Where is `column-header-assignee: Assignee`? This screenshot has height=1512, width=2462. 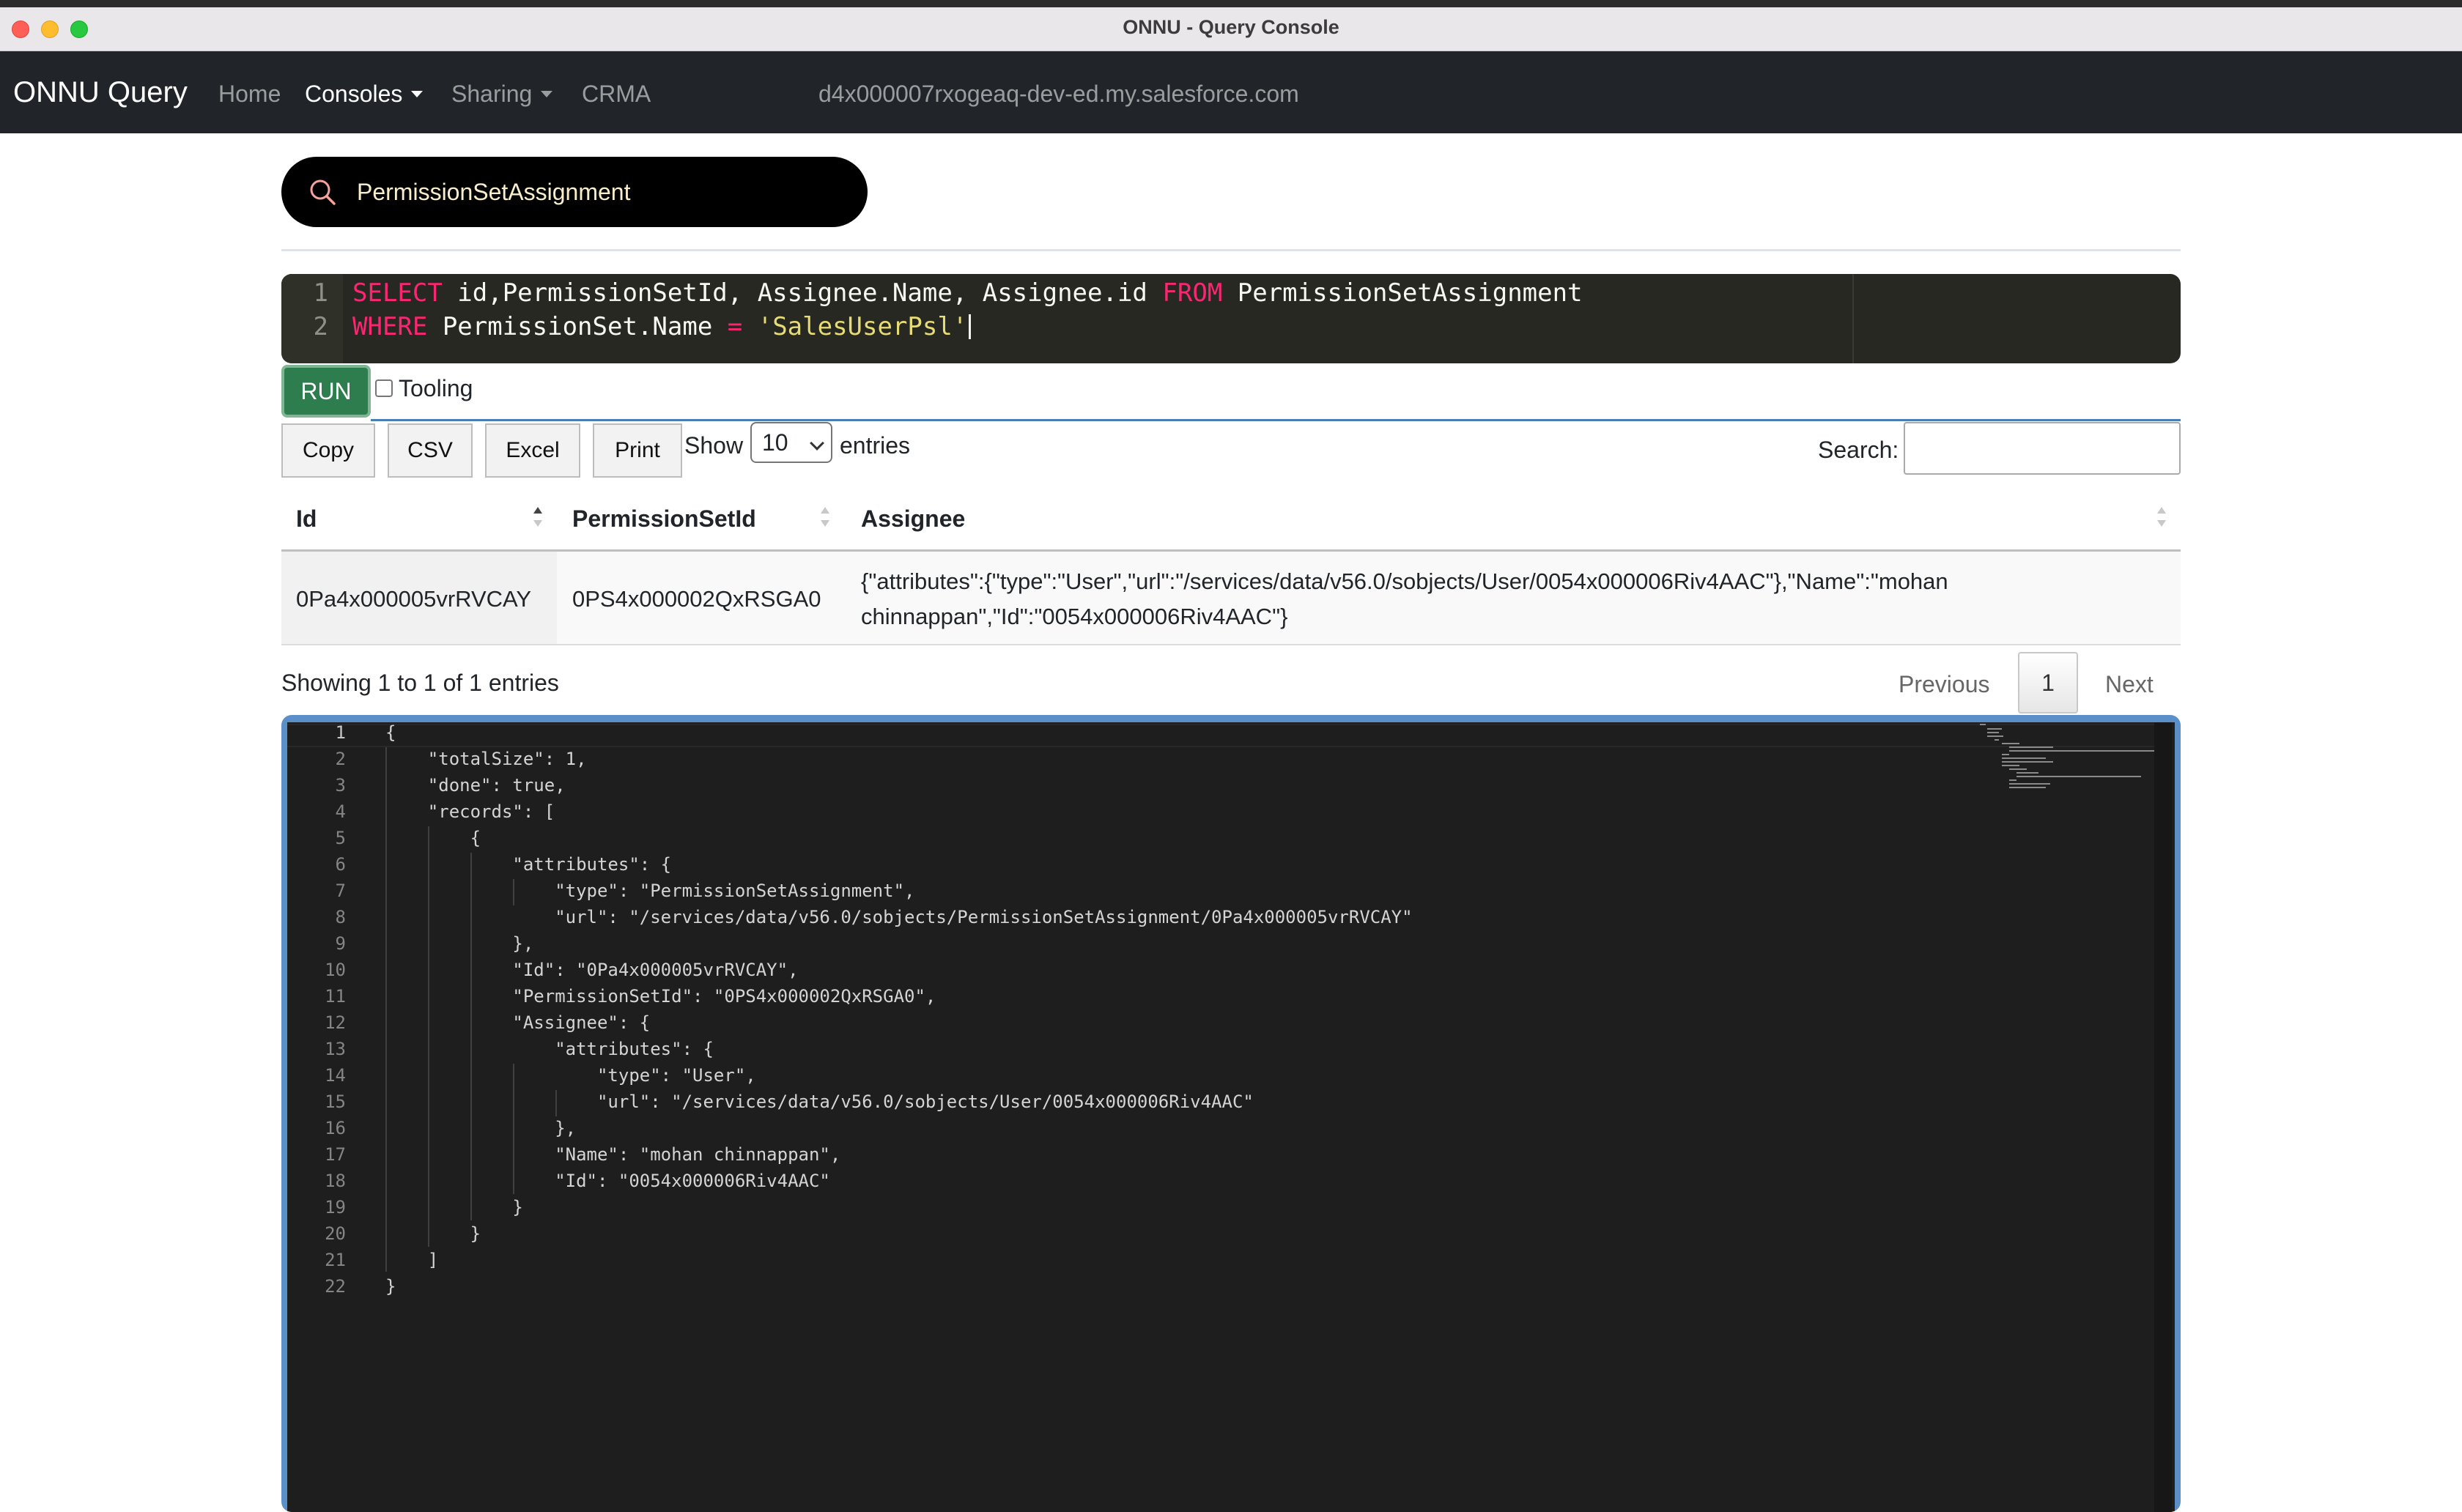 column-header-assignee: Assignee is located at coordinates (913, 519).